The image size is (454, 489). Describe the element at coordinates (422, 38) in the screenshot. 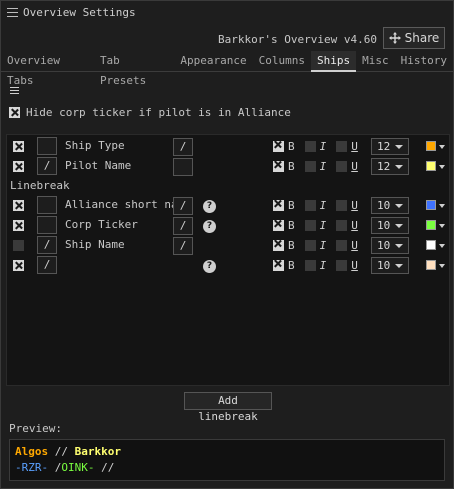

I see `share-button-label: Share` at that location.